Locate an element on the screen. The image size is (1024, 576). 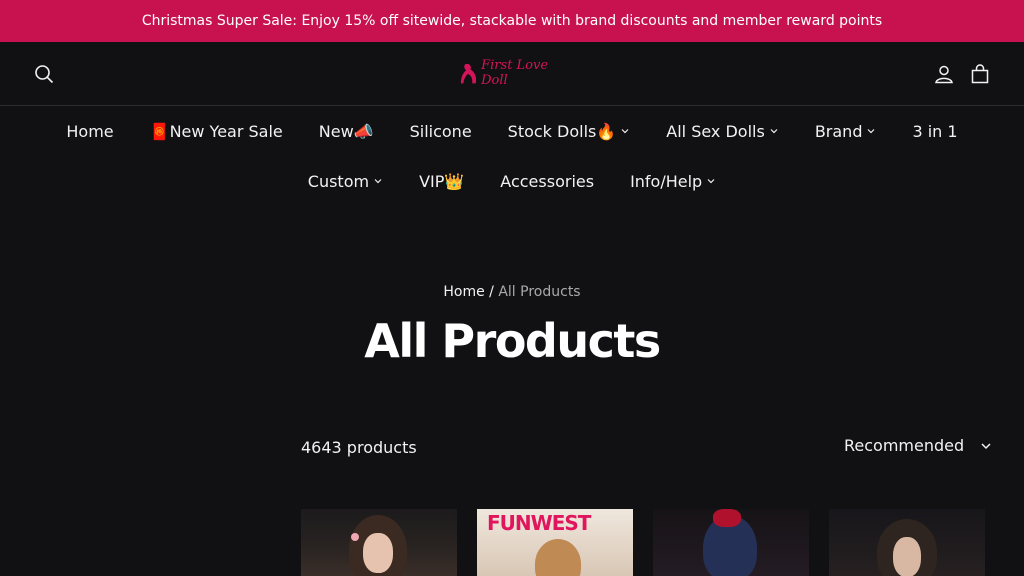
nav-item-accessories: Accessories is located at coordinates (547, 181).